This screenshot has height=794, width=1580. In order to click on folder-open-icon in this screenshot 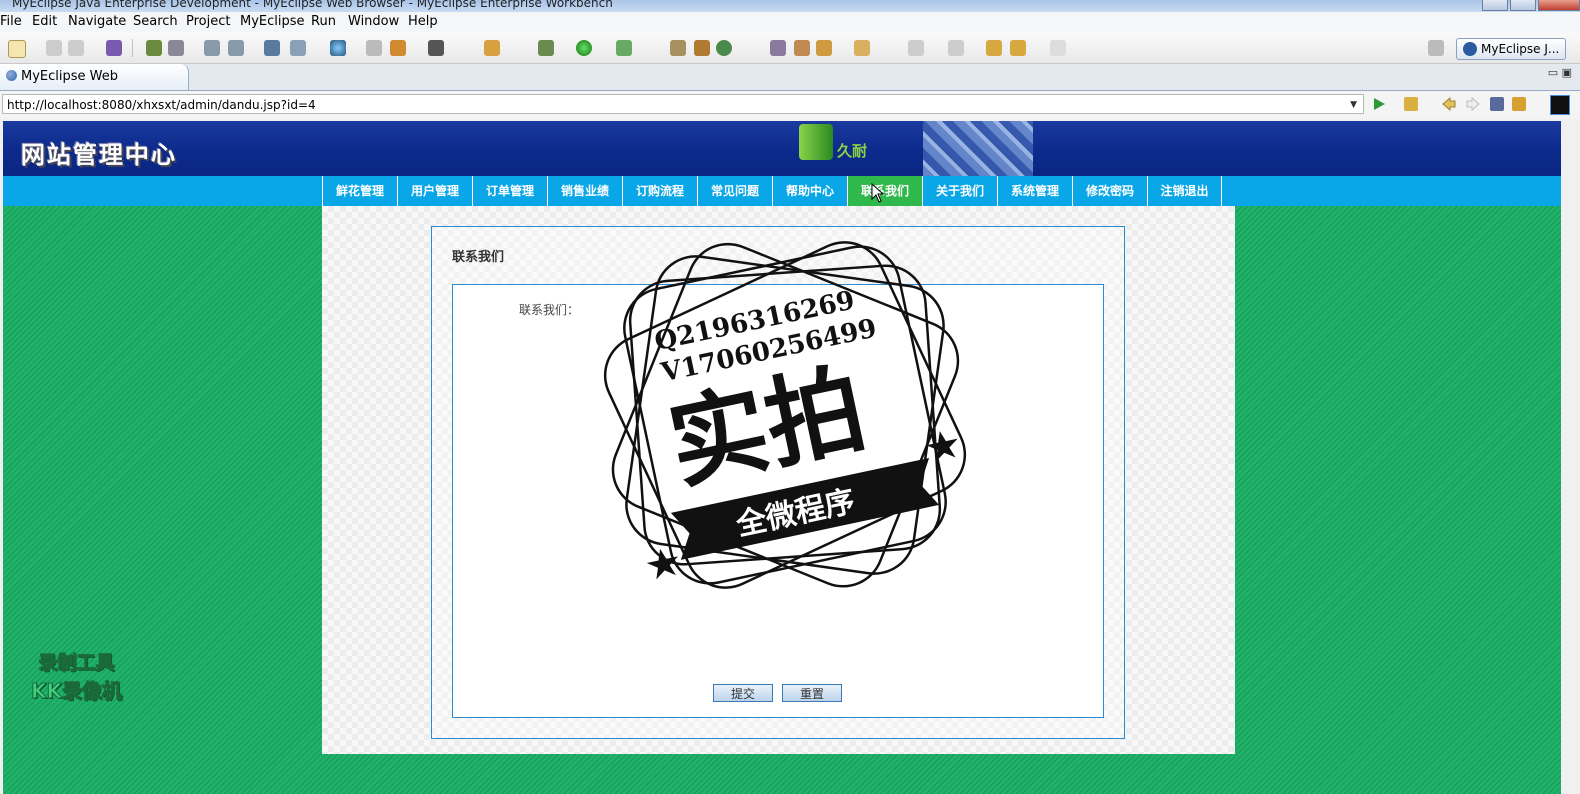, I will do `click(824, 48)`.